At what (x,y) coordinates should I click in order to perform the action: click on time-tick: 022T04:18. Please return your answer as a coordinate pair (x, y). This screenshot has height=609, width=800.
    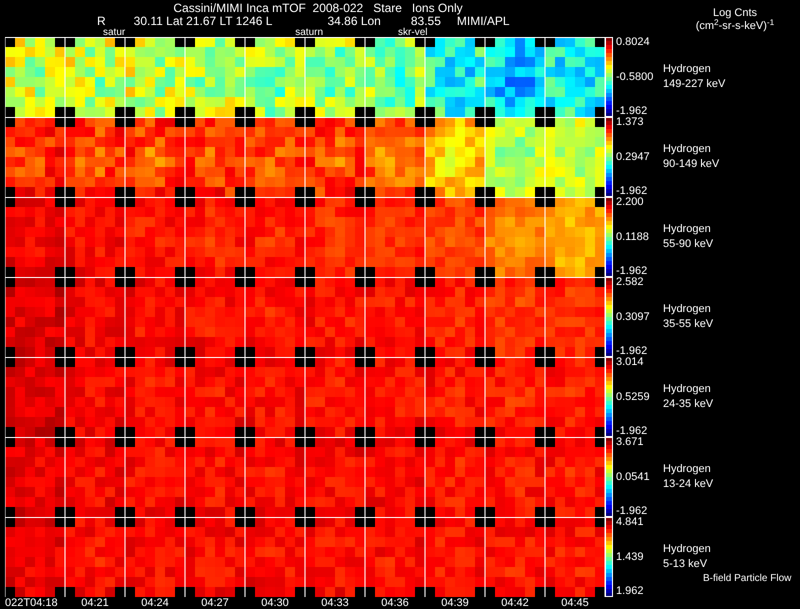
    Looking at the image, I should click on (31, 603).